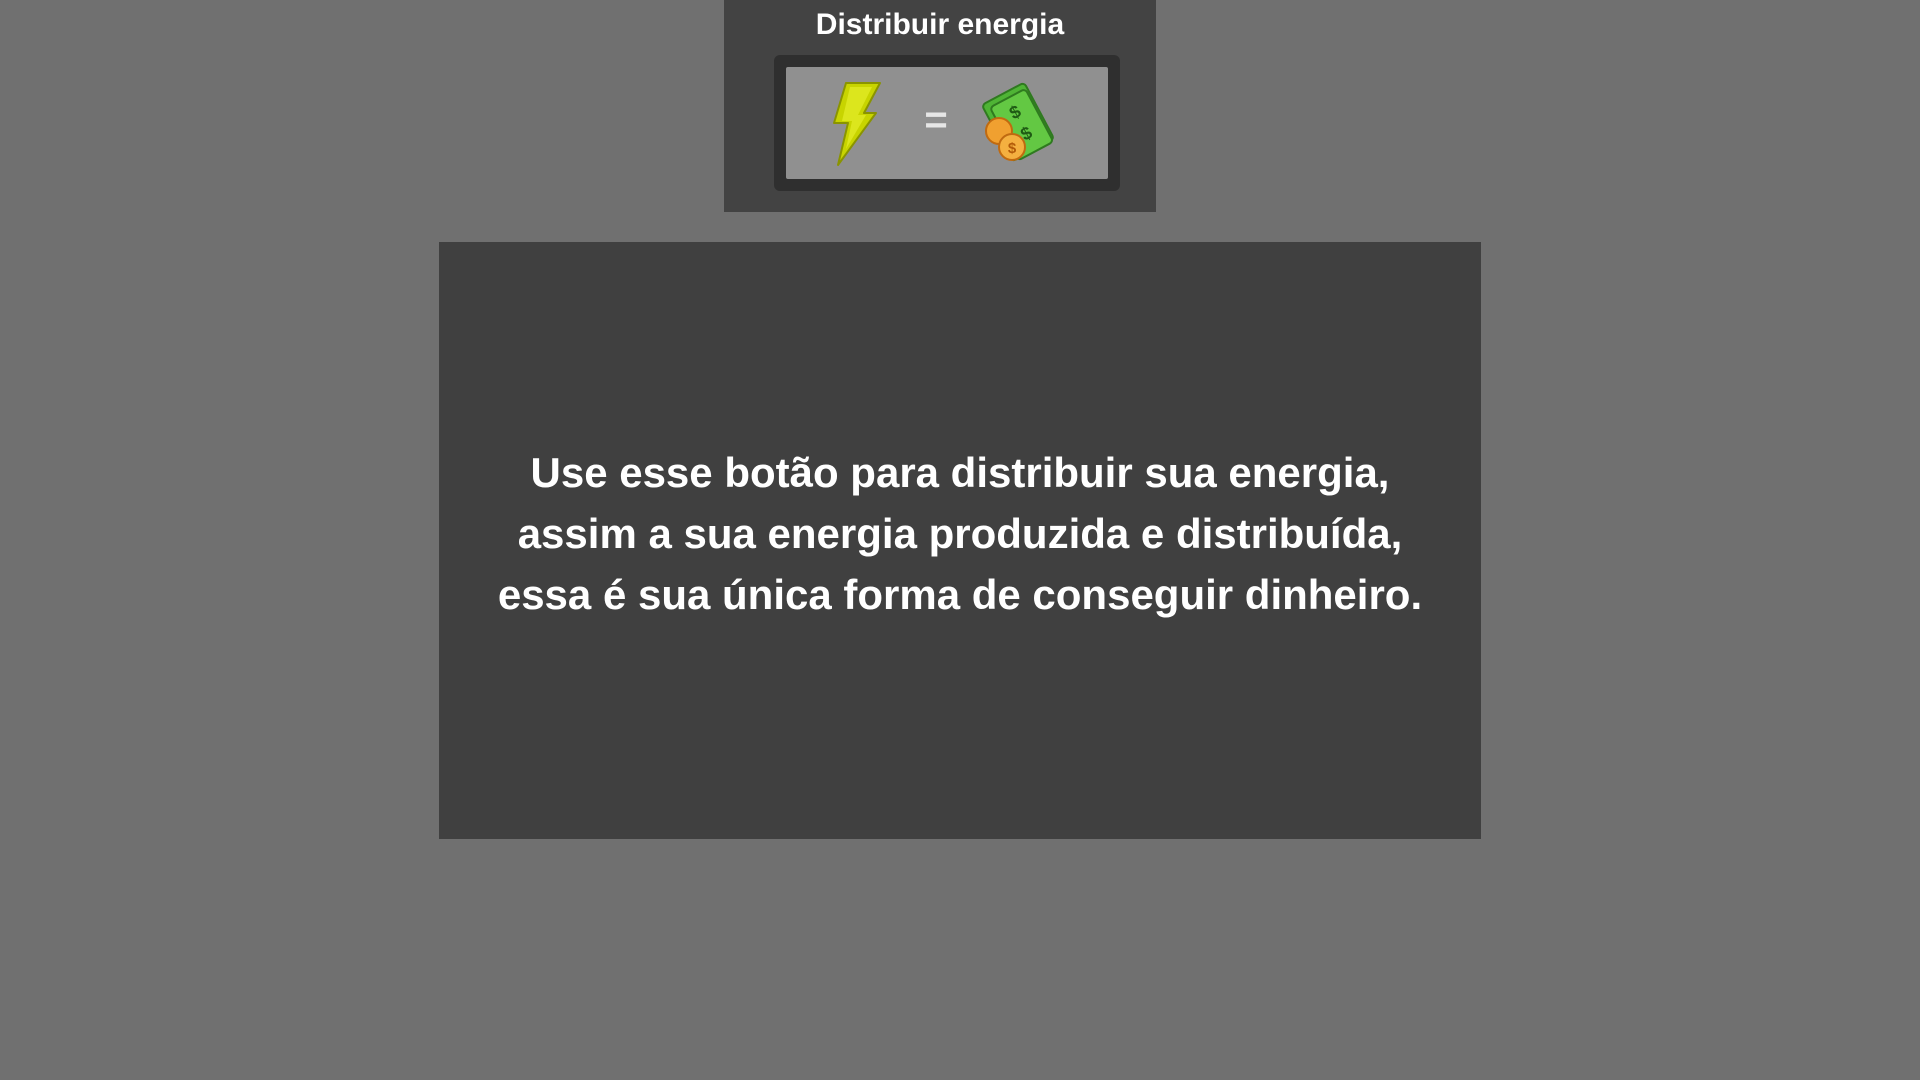 Image resolution: width=1920 pixels, height=1080 pixels. I want to click on money-icon: $ $ $, so click(1018, 122).